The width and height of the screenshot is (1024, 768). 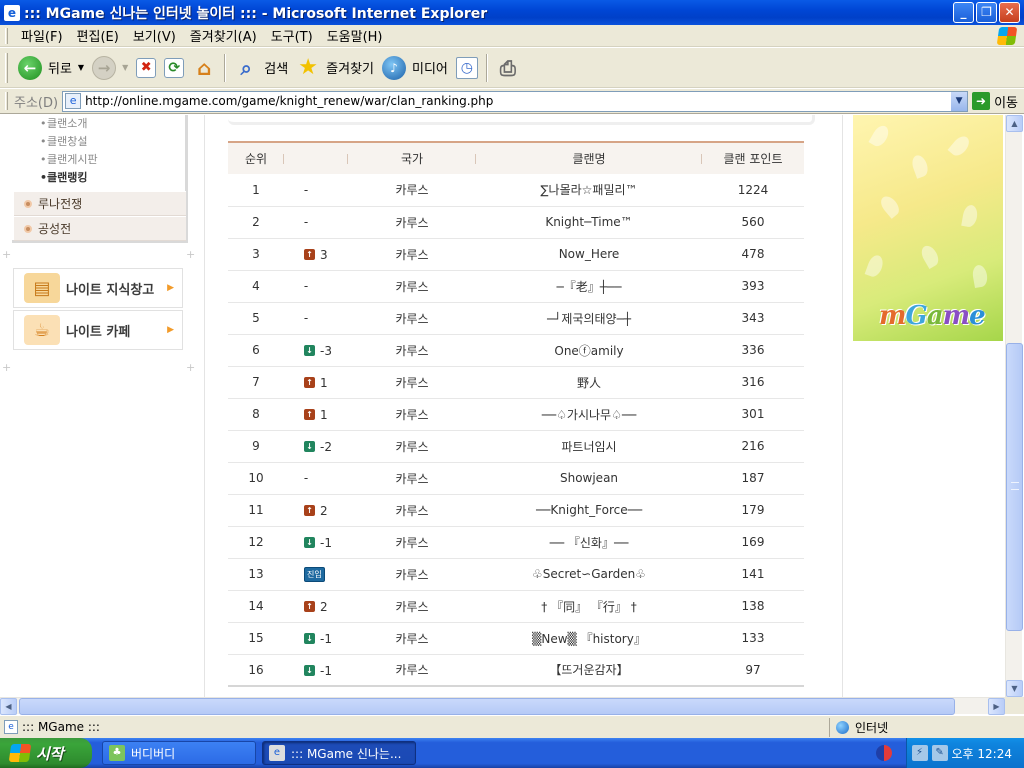 I want to click on leaf-decoration, so click(x=890, y=206).